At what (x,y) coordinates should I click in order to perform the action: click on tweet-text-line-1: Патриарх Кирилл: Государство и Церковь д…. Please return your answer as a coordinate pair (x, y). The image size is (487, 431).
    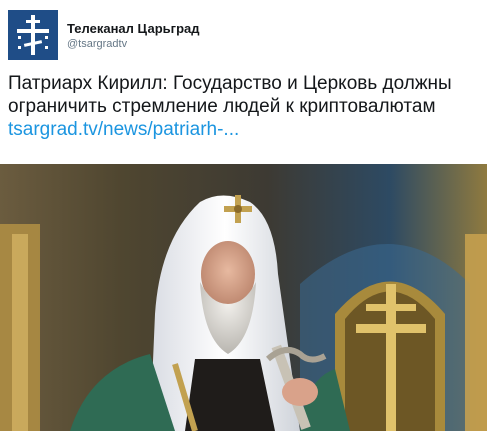
    Looking at the image, I should click on (230, 83).